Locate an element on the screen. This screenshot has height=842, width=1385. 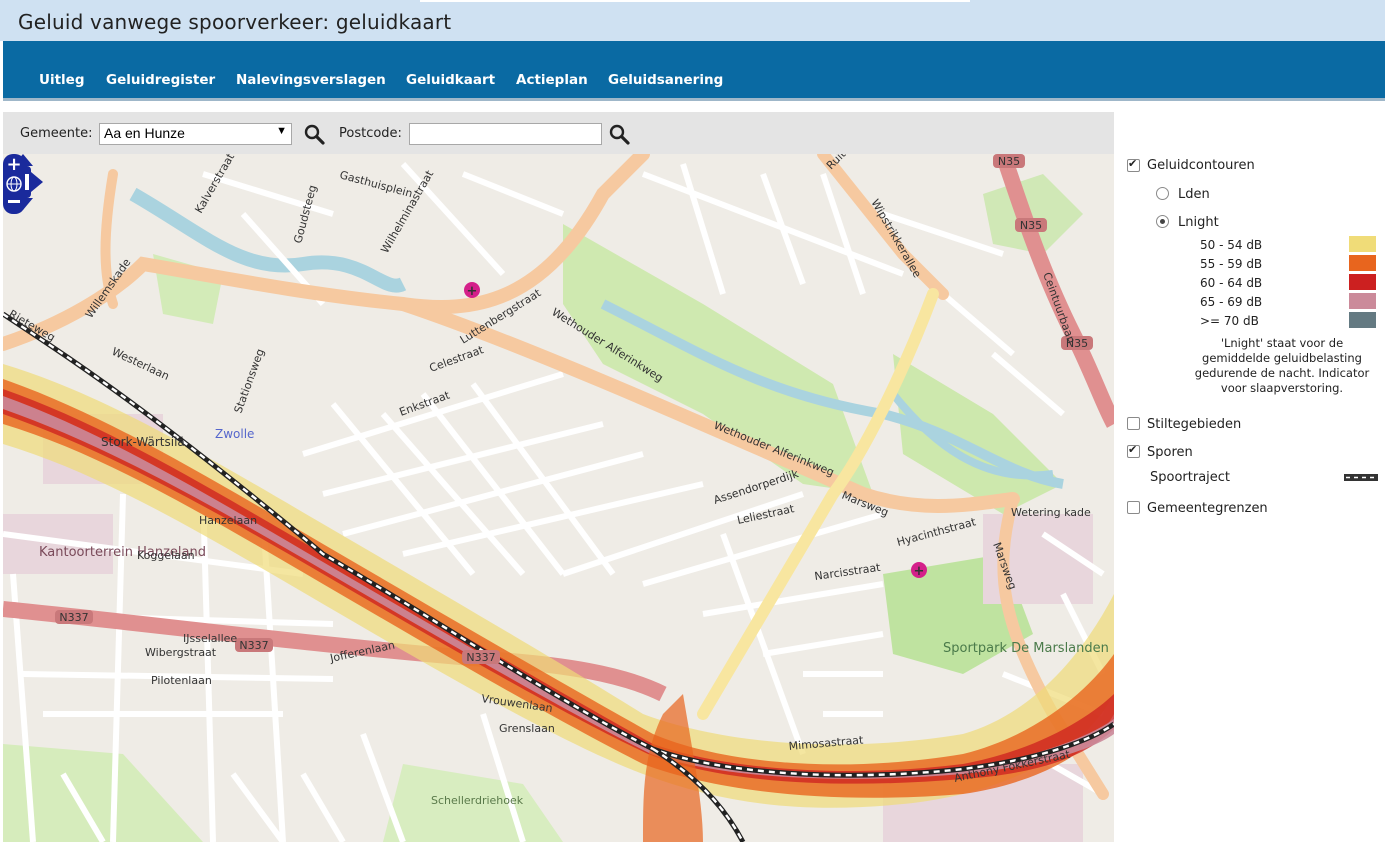
legend-row-50: 50 - 54 dB is located at coordinates (1288, 245).